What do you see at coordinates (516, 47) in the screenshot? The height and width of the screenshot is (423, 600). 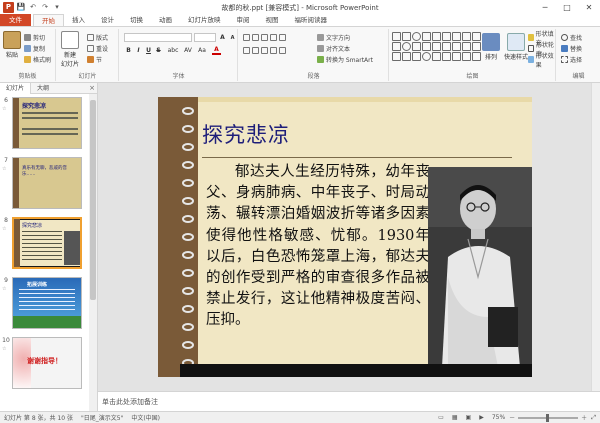 I see `quick-styles-button: 快速样式` at bounding box center [516, 47].